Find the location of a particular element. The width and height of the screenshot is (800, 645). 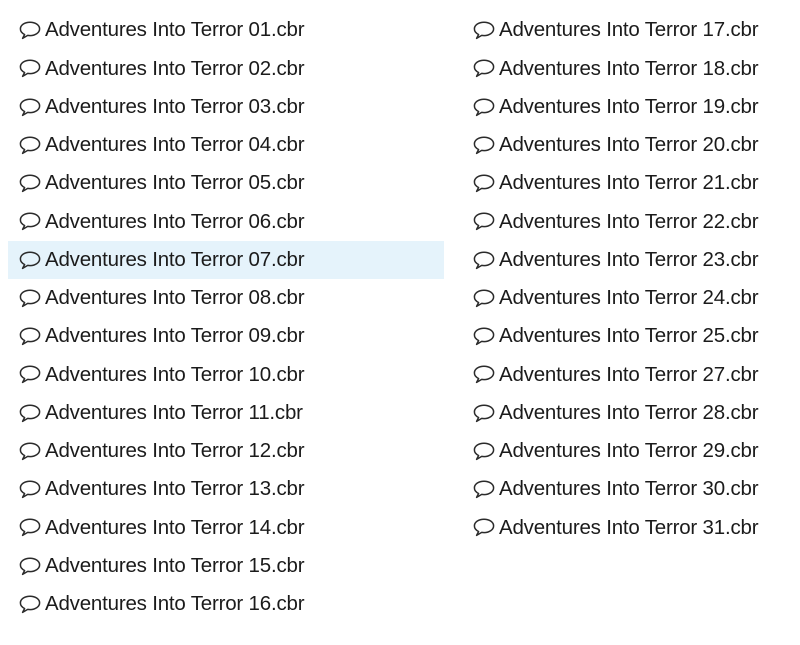

file-item: Adventures Into Terror 04.cbr is located at coordinates (226, 145).